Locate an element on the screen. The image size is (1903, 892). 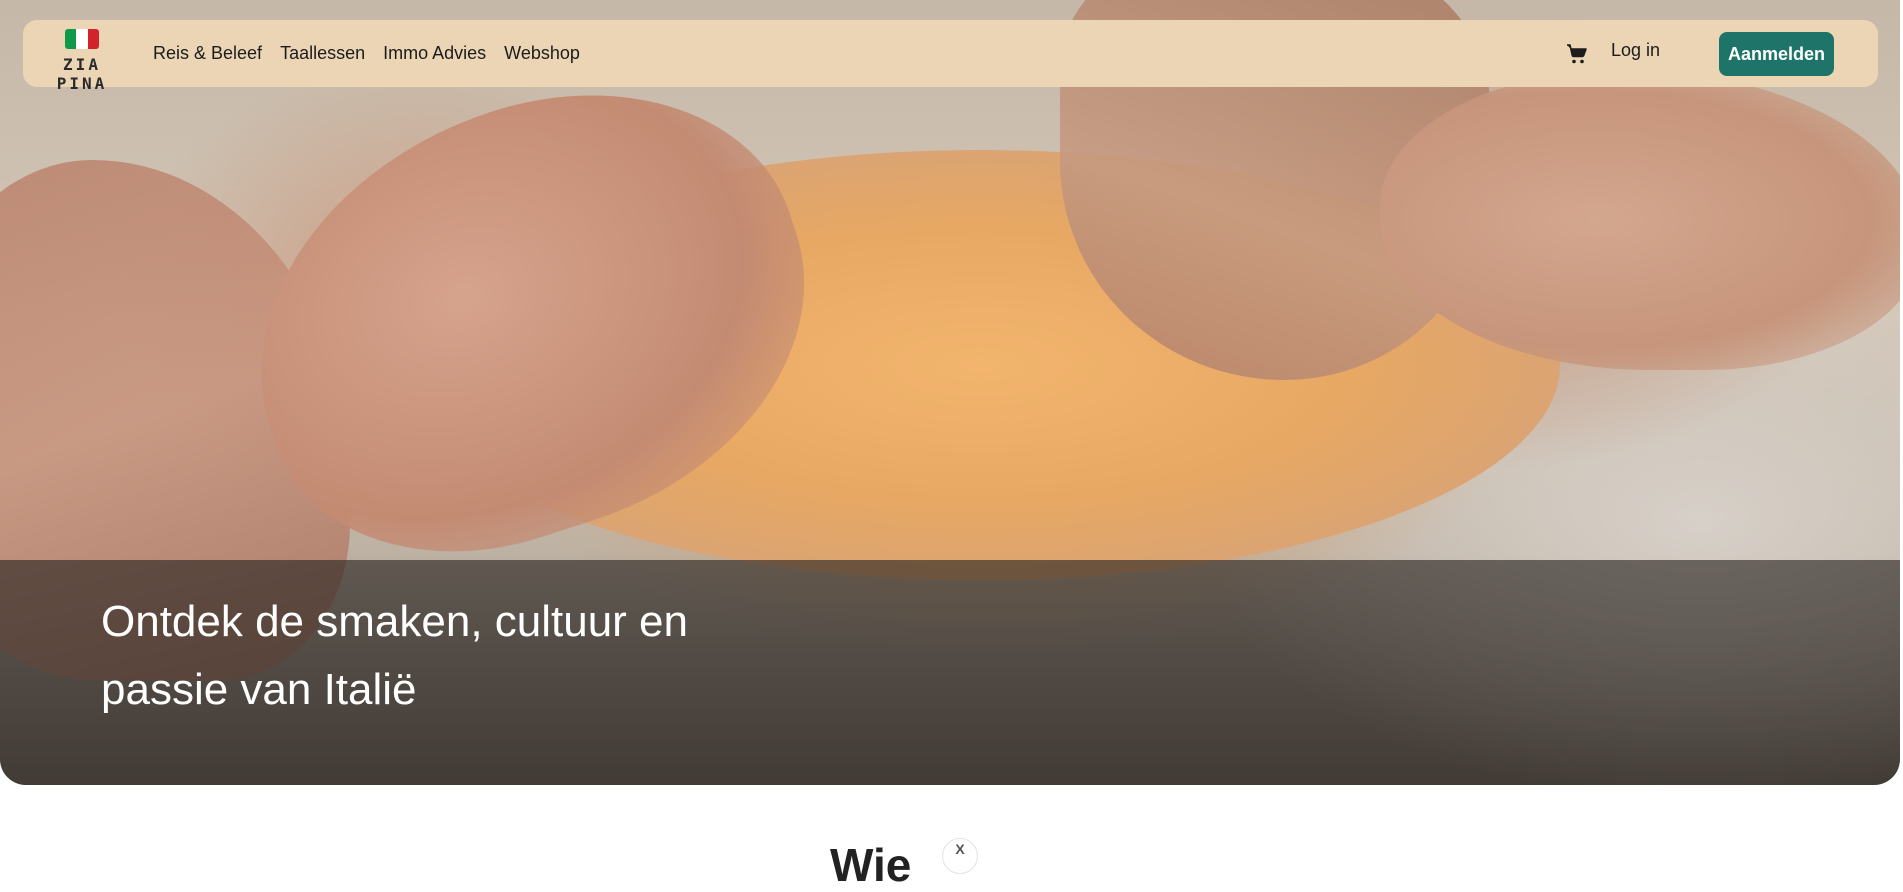
nav-link-reis-beleef: Reis & Beleef is located at coordinates (207, 53).